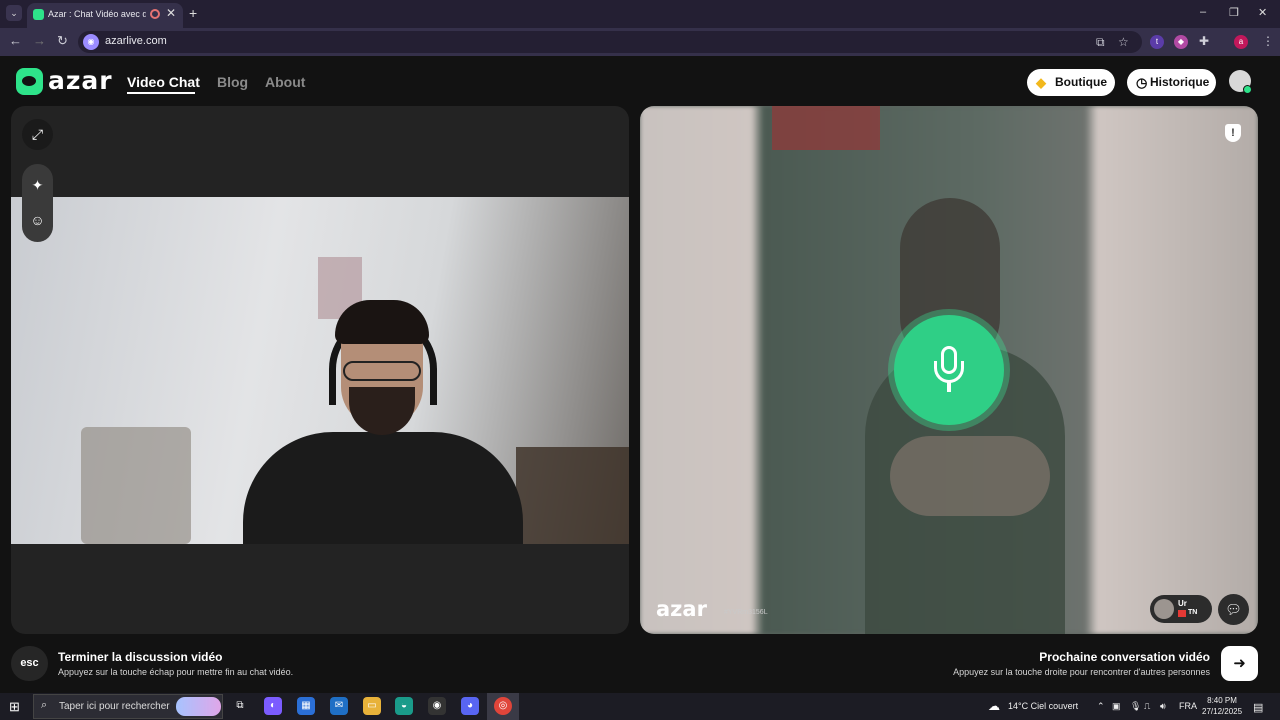 Image resolution: width=1280 pixels, height=720 pixels. Describe the element at coordinates (1222, 711) in the screenshot. I see `clock-date: 27/12/2025` at that location.